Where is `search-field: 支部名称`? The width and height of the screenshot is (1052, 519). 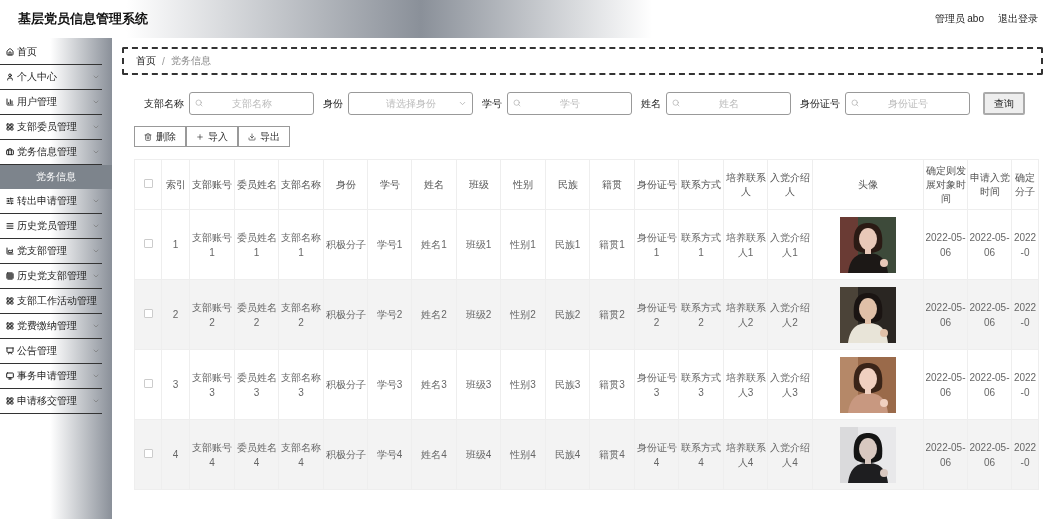
search-field: 支部名称 is located at coordinates (251, 103).